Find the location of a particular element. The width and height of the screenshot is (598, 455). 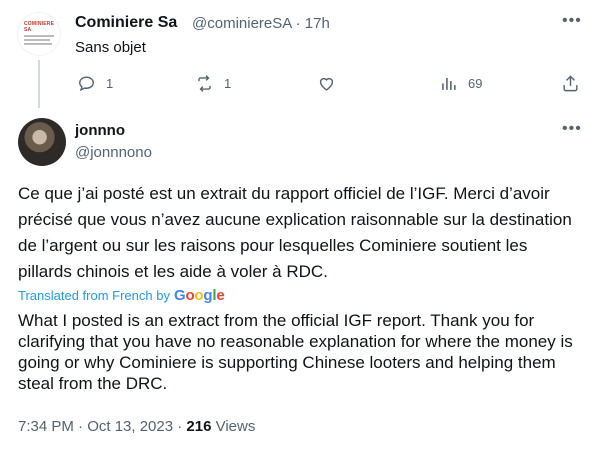

author-name: jonnno is located at coordinates (100, 130).